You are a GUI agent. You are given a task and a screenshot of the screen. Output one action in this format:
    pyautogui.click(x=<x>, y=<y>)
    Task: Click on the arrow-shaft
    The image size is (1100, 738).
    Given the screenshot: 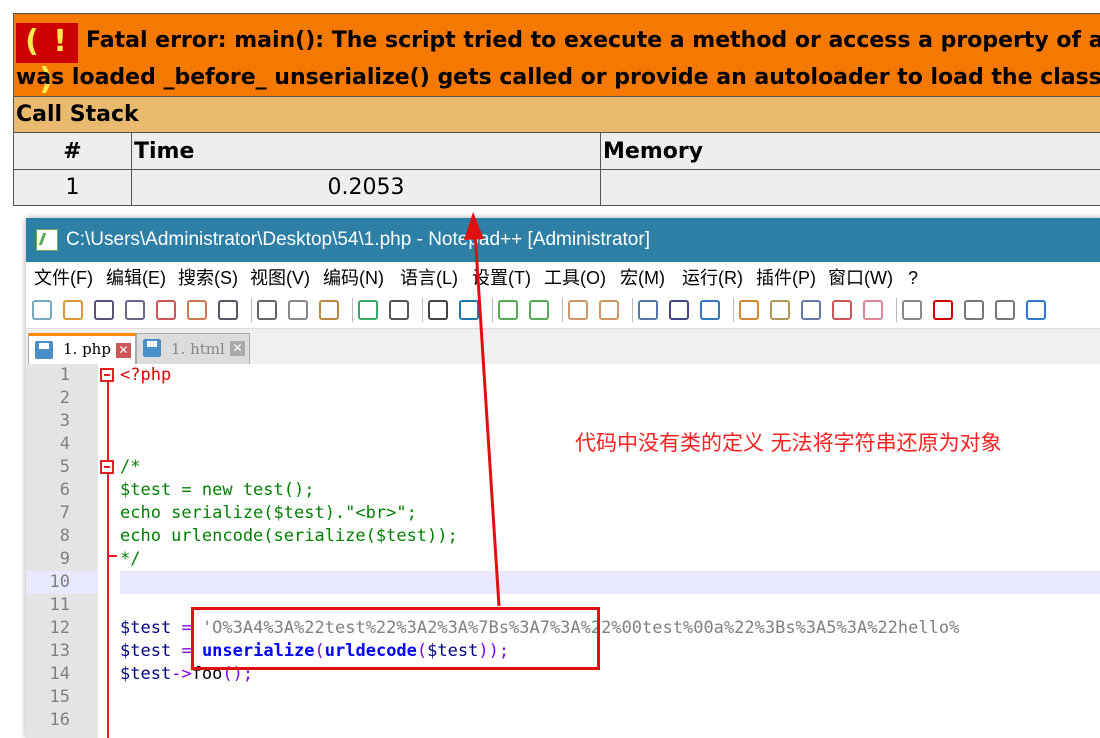 What is the action you would take?
    pyautogui.click(x=487, y=419)
    